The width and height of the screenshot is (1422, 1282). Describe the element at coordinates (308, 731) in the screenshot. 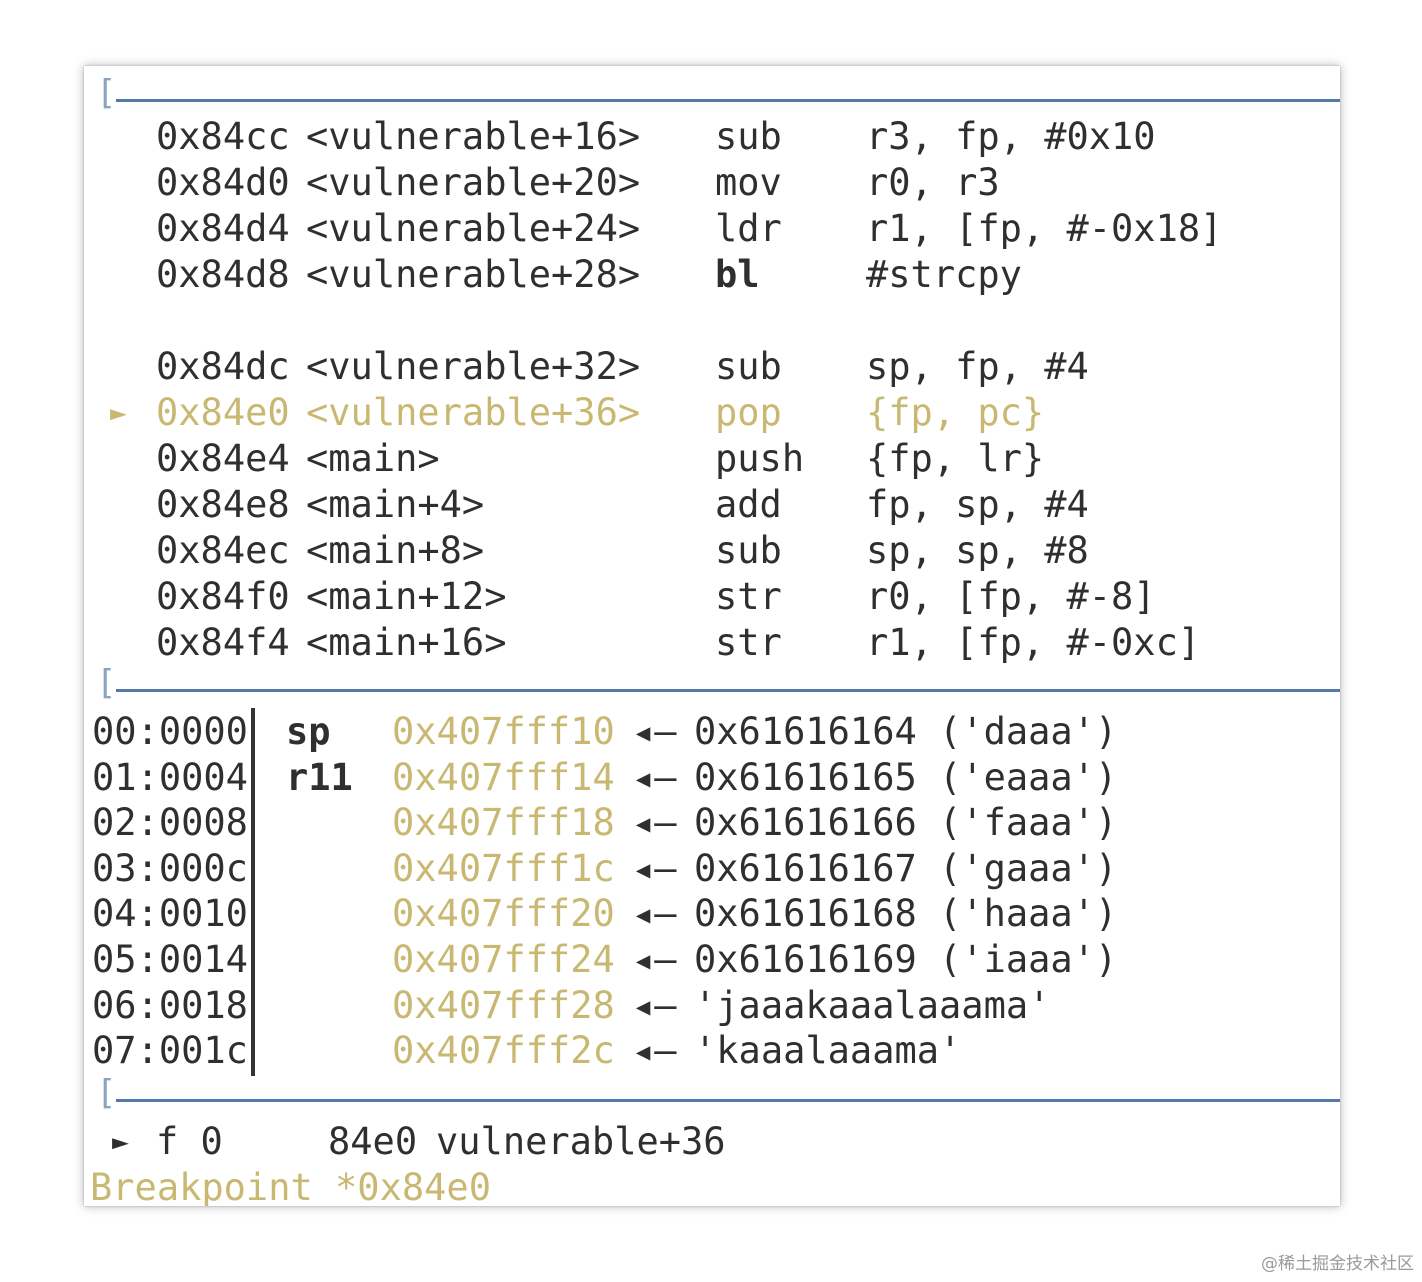

I see `stack-register: sp` at that location.